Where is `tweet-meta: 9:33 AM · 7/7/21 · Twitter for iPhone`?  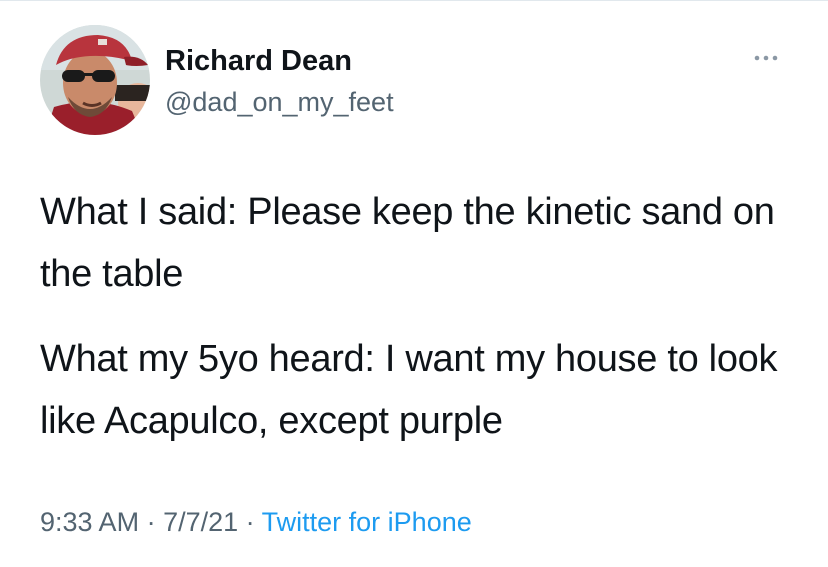
tweet-meta: 9:33 AM · 7/7/21 · Twitter for iPhone is located at coordinates (256, 522).